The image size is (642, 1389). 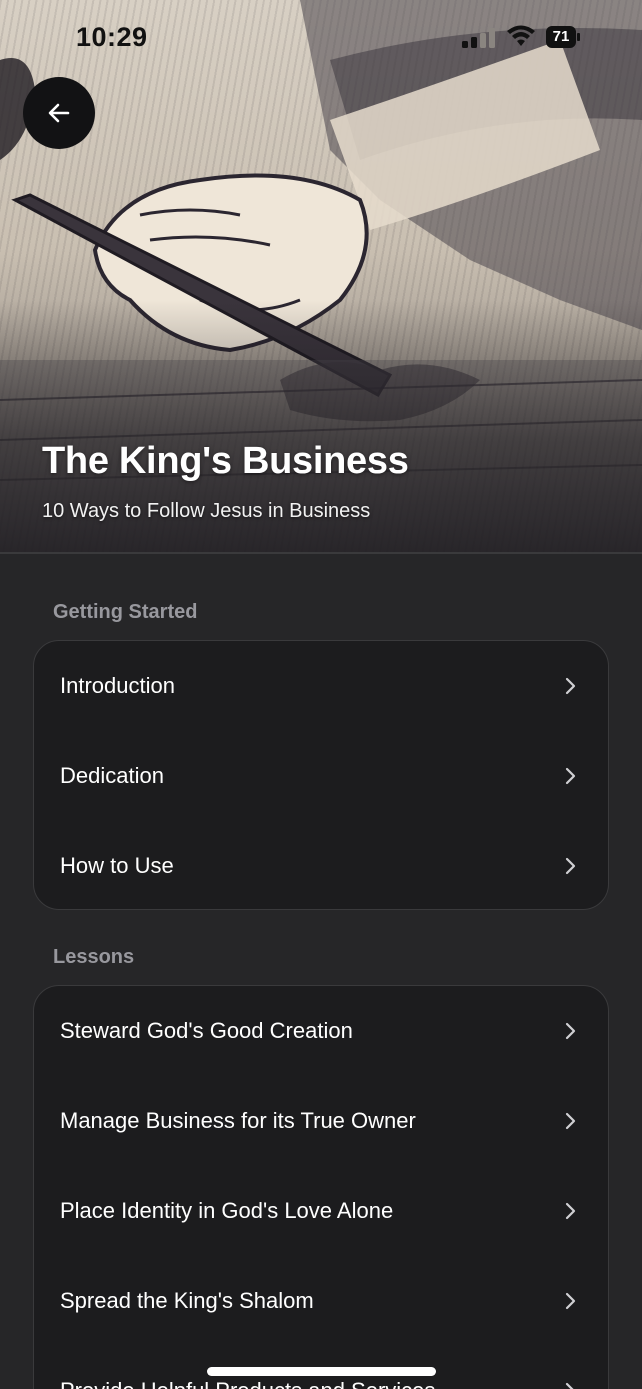 I want to click on page-subtitle: 10 Ways to Follow Jesus in Business, so click(x=206, y=511).